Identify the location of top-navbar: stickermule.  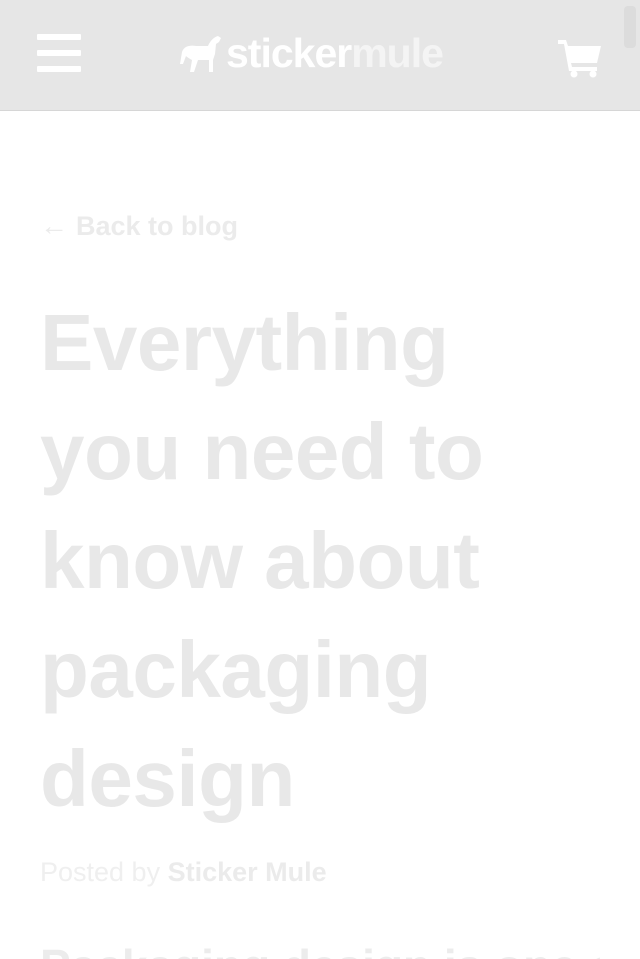
(320, 55).